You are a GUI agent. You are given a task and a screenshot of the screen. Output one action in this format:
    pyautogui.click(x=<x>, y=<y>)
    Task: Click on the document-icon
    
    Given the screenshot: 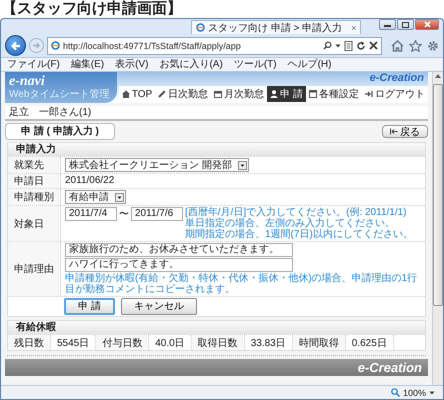 What is the action you would take?
    pyautogui.click(x=348, y=45)
    